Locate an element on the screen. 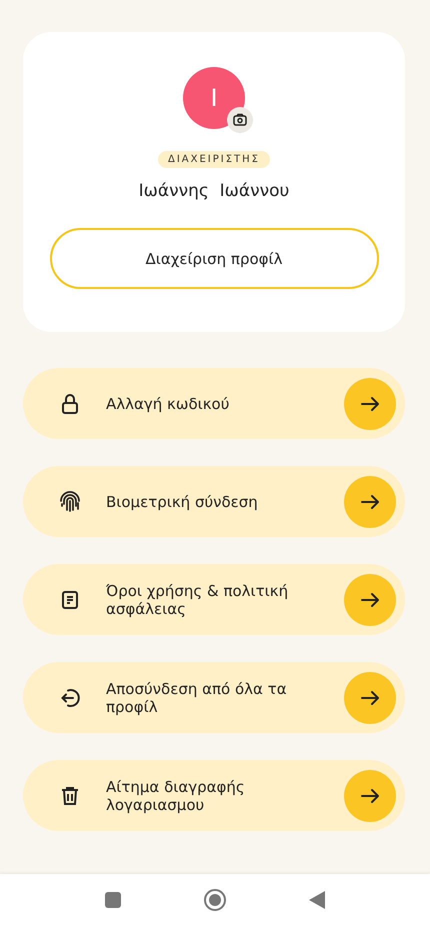 The width and height of the screenshot is (430, 926). back-icon is located at coordinates (317, 900).